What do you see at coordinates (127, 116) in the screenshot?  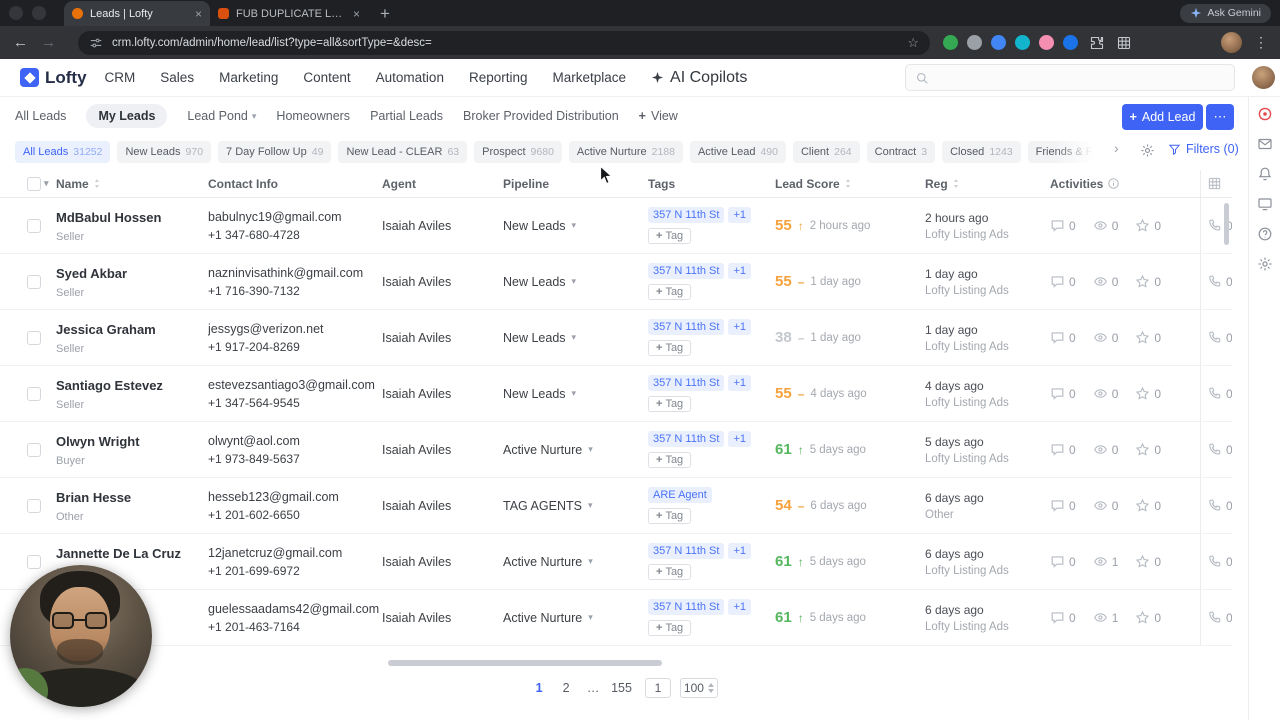 I see `leads-tab-my-leads: My Leads` at bounding box center [127, 116].